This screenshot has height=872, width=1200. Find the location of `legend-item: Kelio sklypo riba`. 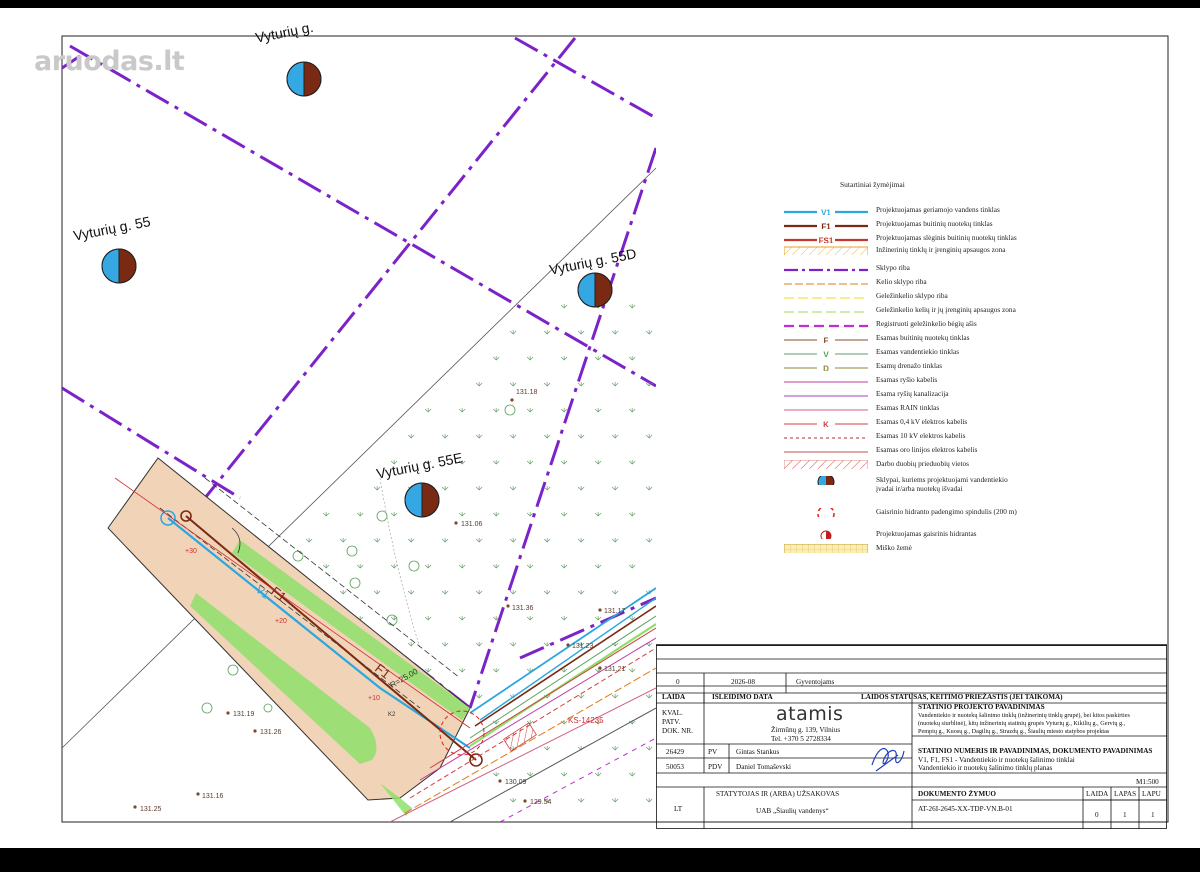

legend-item: Kelio sklypo riba is located at coordinates (934, 282).